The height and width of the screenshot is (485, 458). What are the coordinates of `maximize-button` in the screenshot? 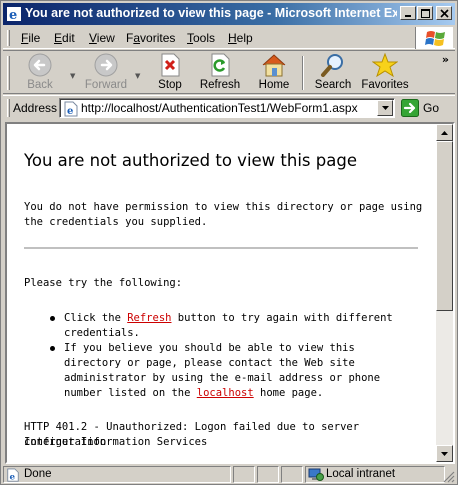 It's located at (425, 13).